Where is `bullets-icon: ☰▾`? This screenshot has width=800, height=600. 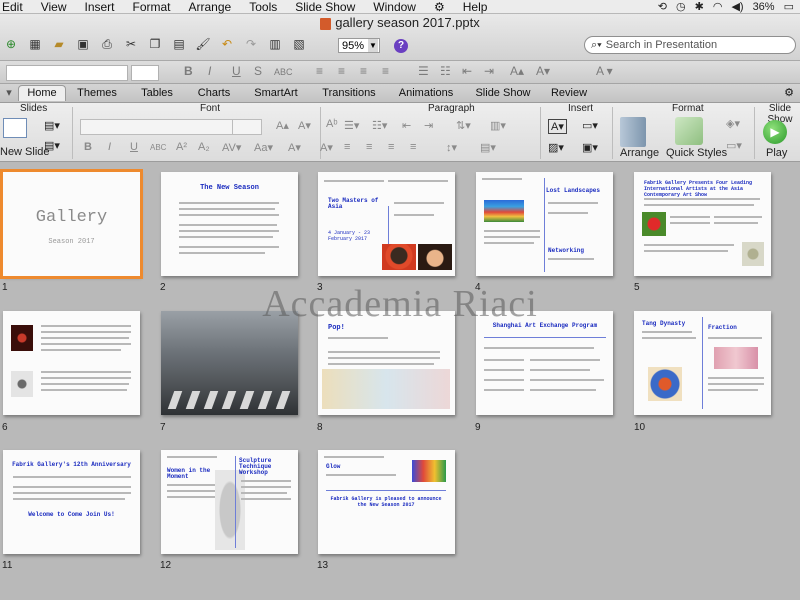 bullets-icon: ☰▾ is located at coordinates (351, 125).